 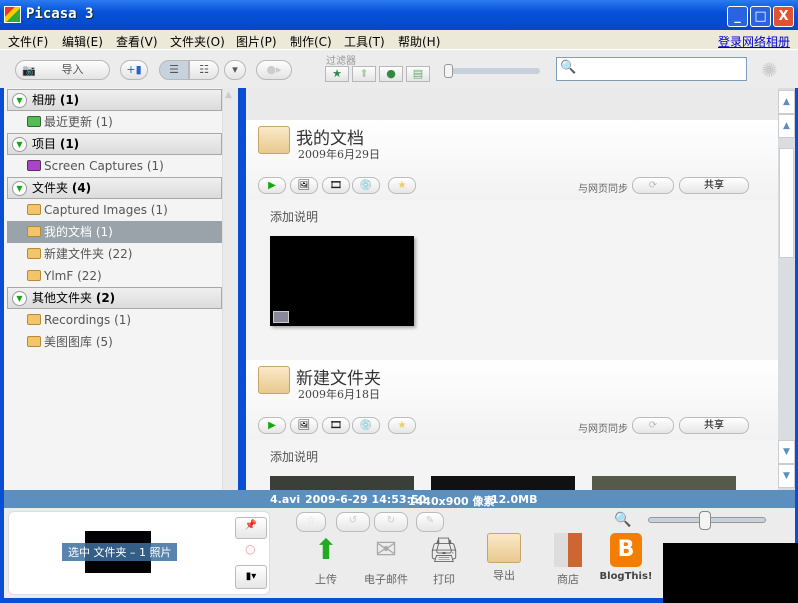 I want to click on clear-selection-icon: ○, so click(x=250, y=549).